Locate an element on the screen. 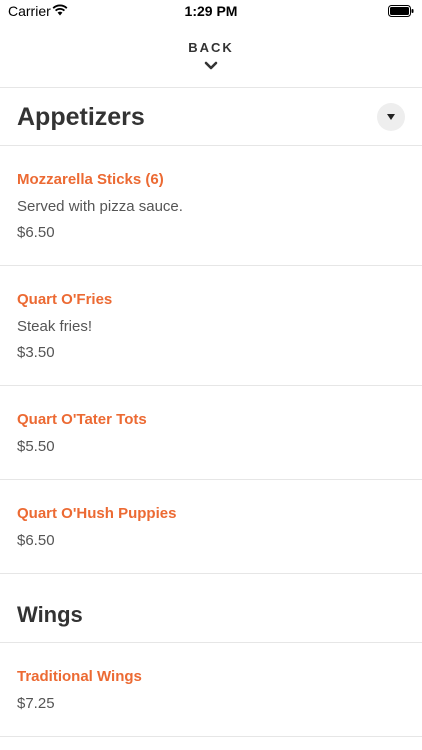 This screenshot has width=422, height=750. chevron-down-icon is located at coordinates (211, 65).